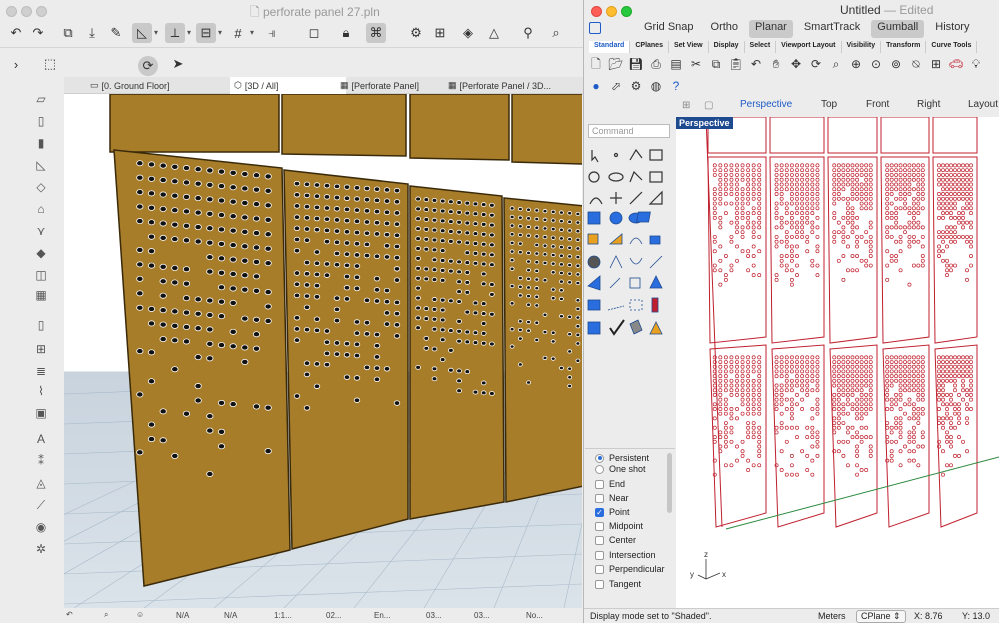 The height and width of the screenshot is (623, 999). What do you see at coordinates (617, 327) in the screenshot?
I see `checkmark-icon` at bounding box center [617, 327].